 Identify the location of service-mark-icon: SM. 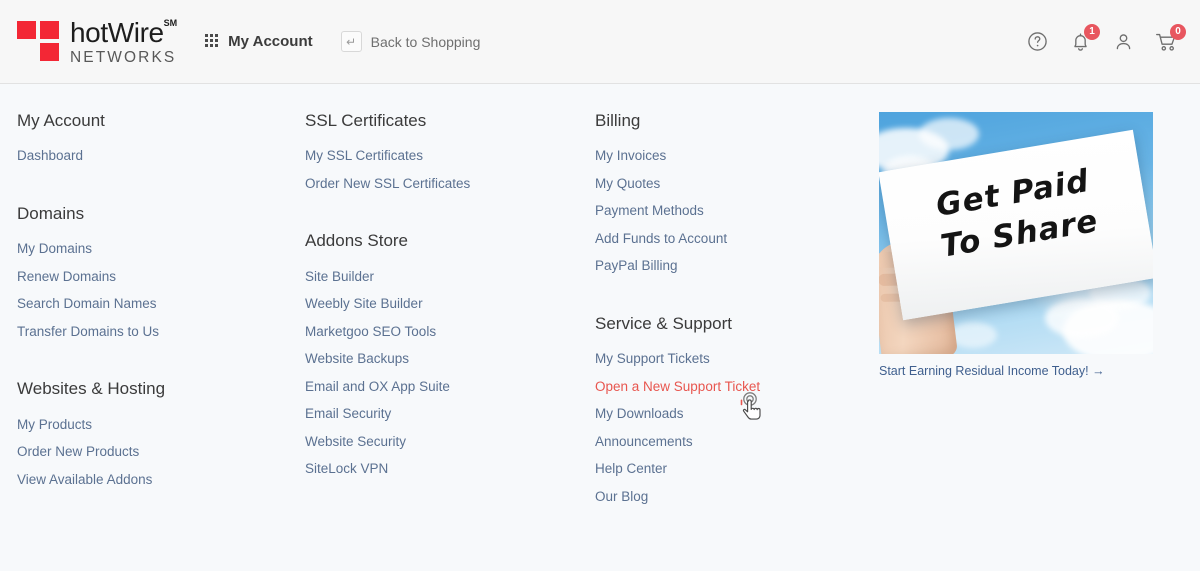
(170, 23).